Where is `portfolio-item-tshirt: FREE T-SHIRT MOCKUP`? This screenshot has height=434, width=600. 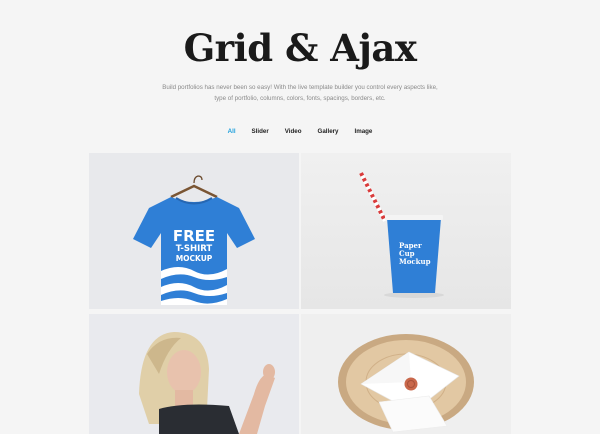
portfolio-item-tshirt: FREE T-SHIRT MOCKUP is located at coordinates (194, 231).